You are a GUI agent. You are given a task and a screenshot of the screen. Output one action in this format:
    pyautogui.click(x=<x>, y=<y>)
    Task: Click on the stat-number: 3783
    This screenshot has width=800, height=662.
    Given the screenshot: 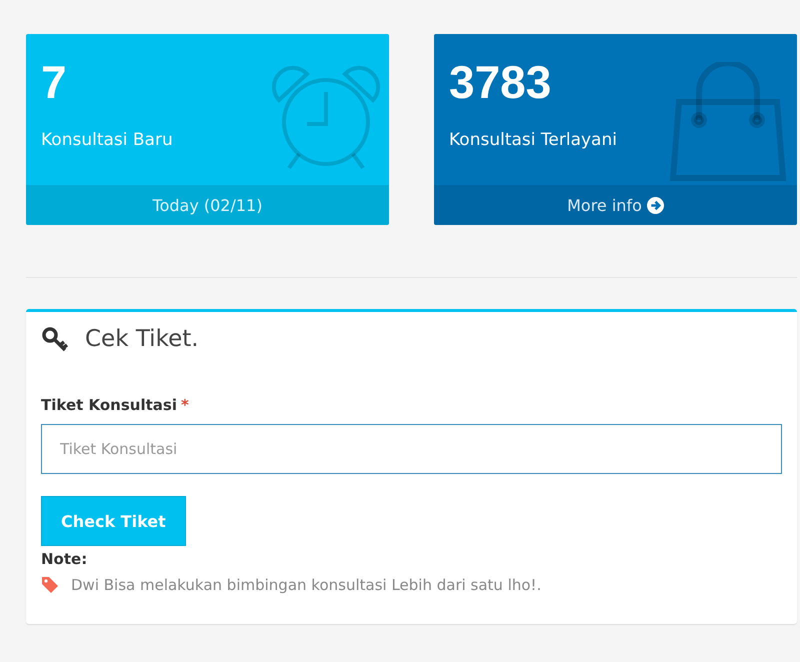 What is the action you would take?
    pyautogui.click(x=500, y=82)
    